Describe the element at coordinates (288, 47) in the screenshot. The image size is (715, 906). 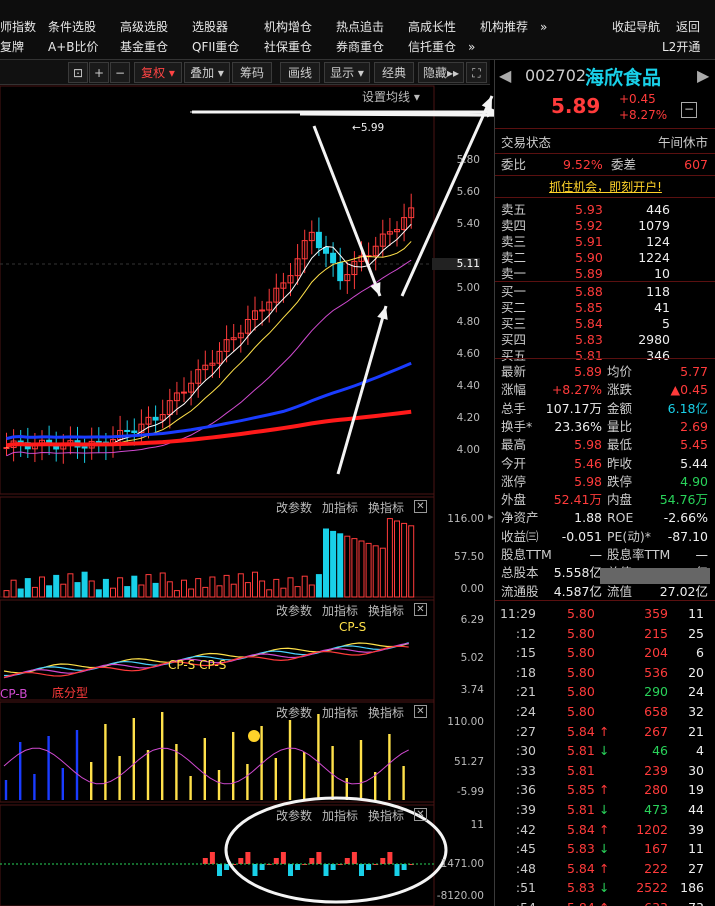
I see `nav-item: 社保重仓` at that location.